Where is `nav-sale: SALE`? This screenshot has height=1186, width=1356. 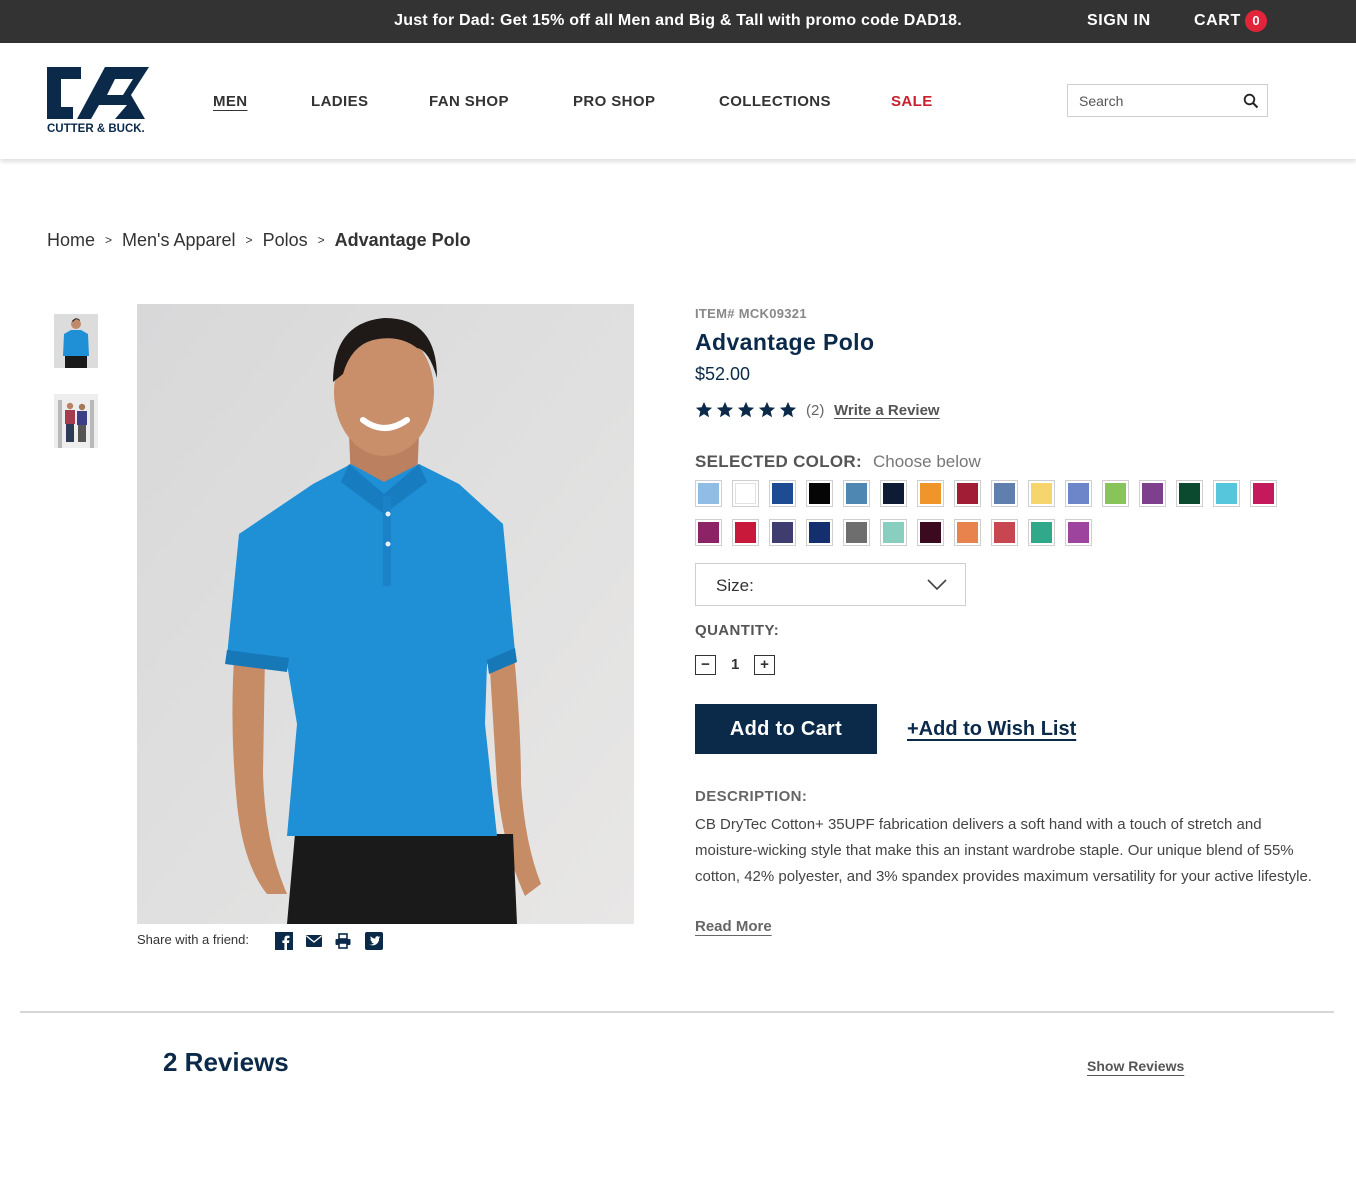
nav-sale: SALE is located at coordinates (912, 101).